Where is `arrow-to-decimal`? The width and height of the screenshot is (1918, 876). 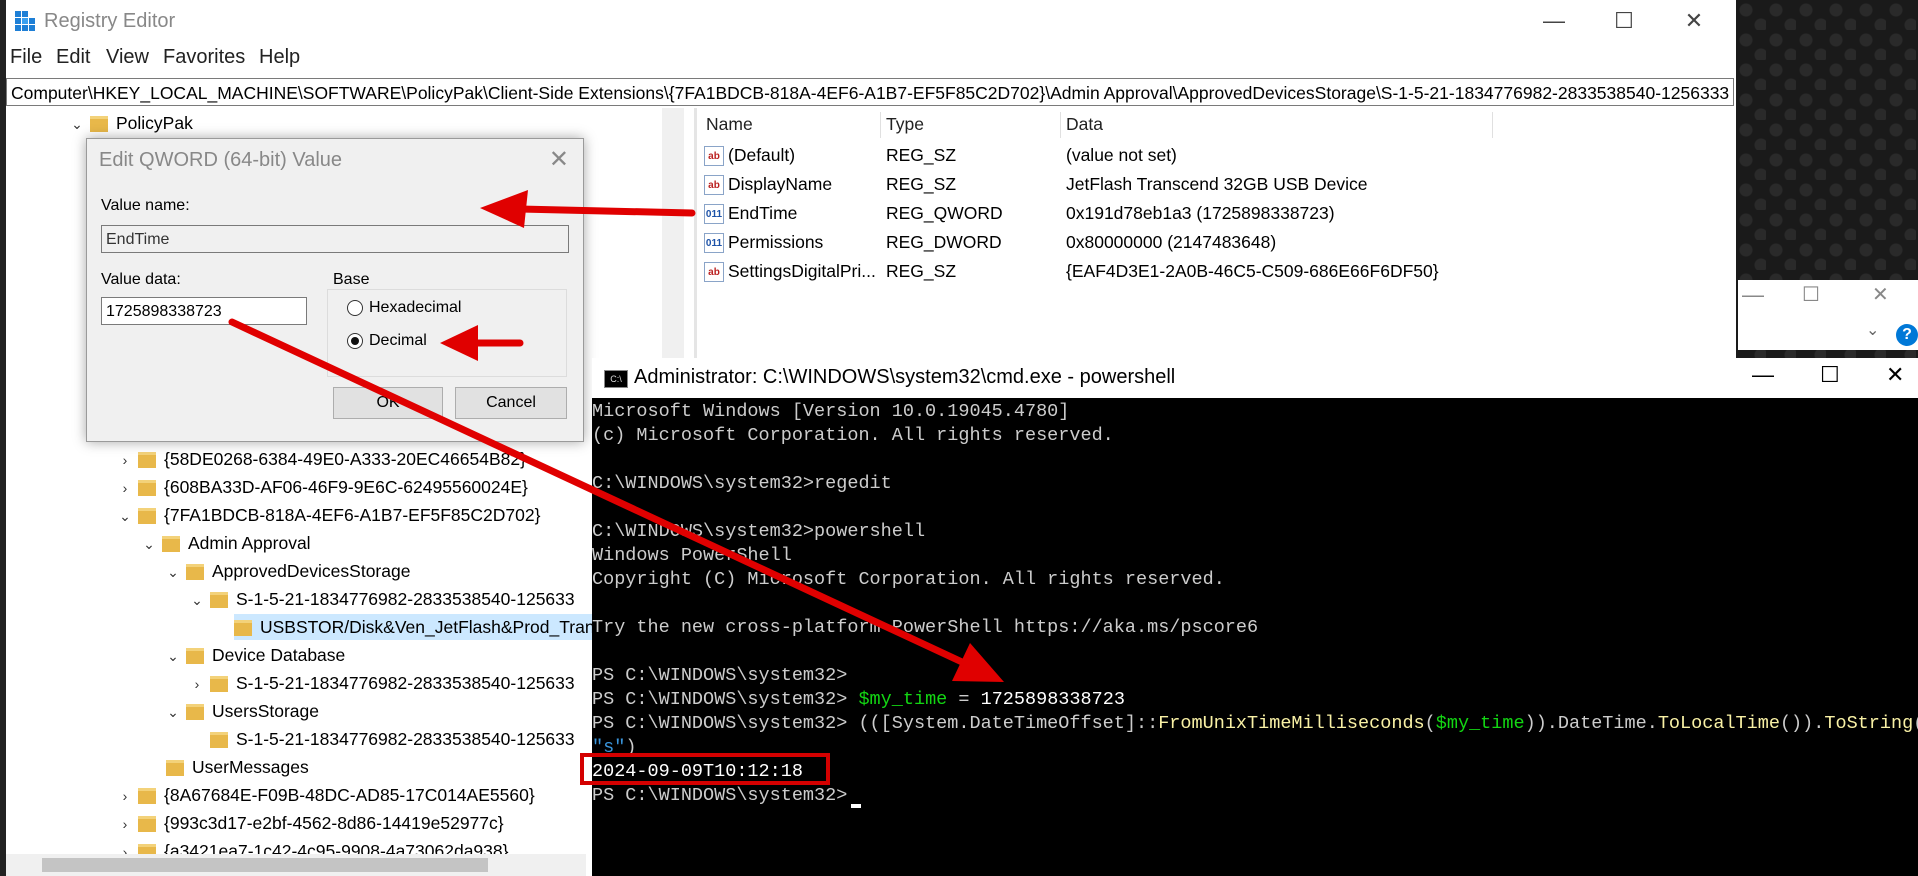 arrow-to-decimal is located at coordinates (482, 343).